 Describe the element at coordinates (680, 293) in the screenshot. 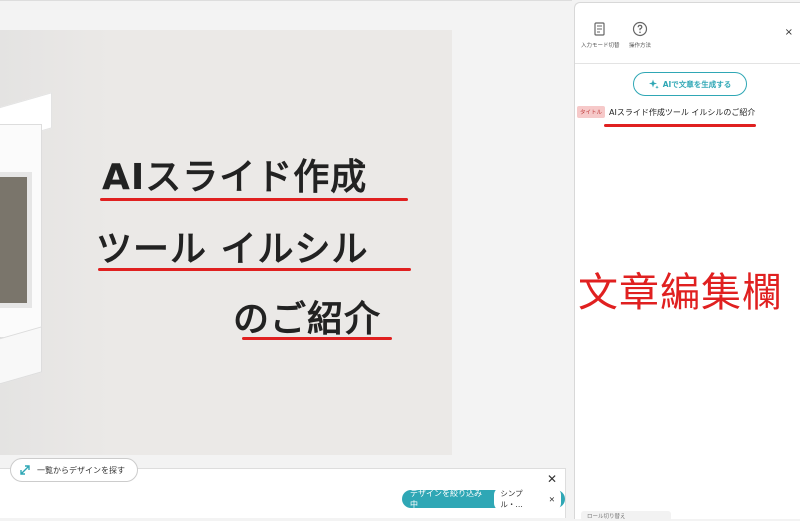

I see `text-editor-annotation: 文章編集欄` at that location.